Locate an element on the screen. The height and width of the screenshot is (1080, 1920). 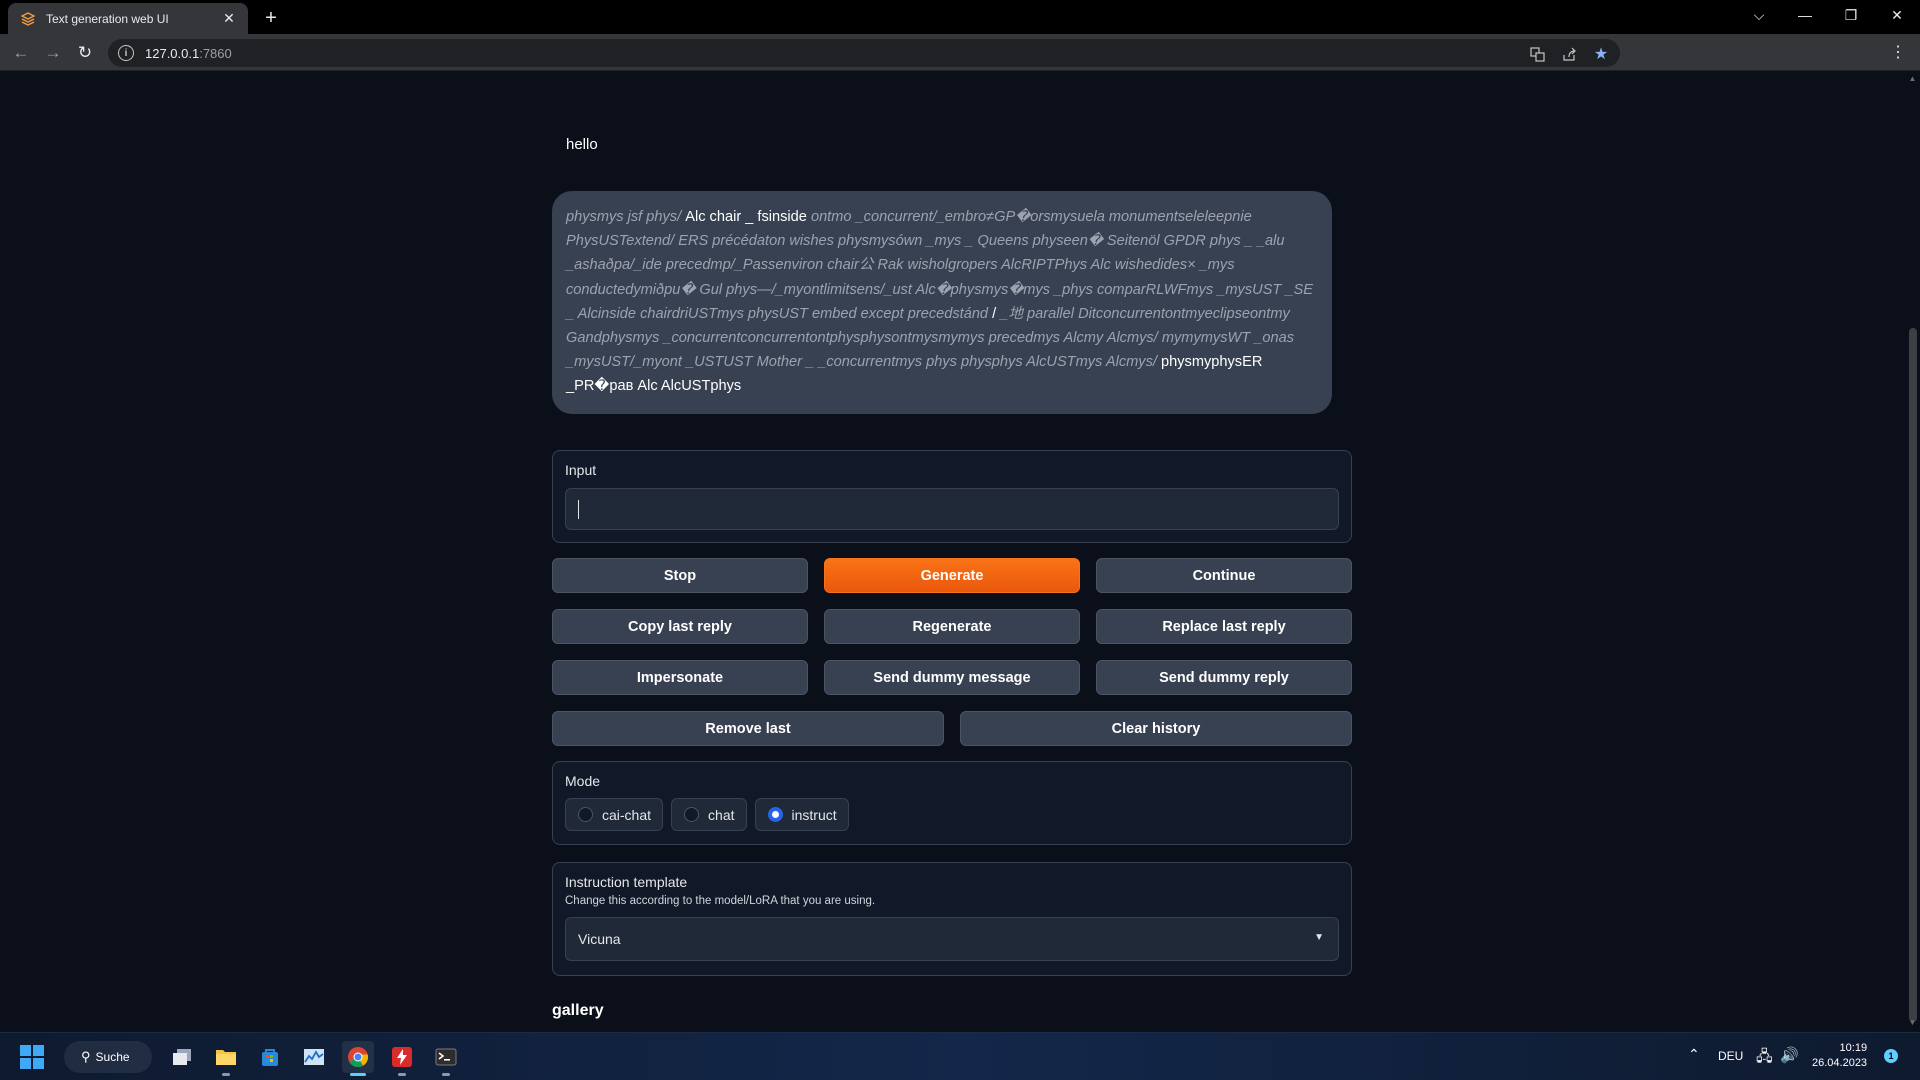
user-message: hello is located at coordinates (582, 144).